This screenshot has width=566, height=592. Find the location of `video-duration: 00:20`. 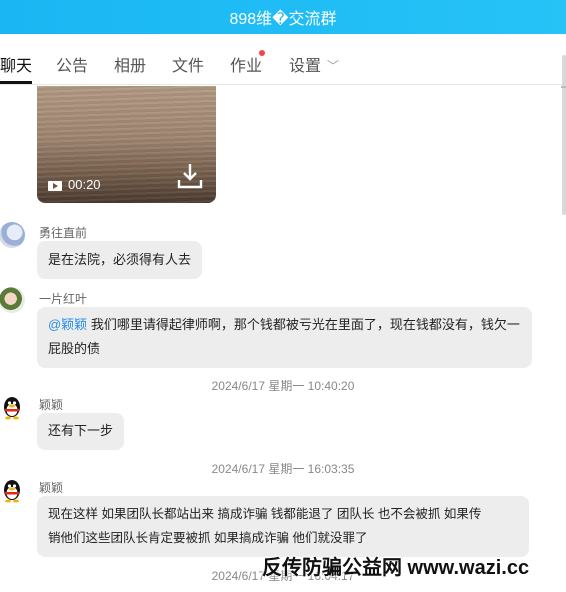

video-duration: 00:20 is located at coordinates (84, 184).